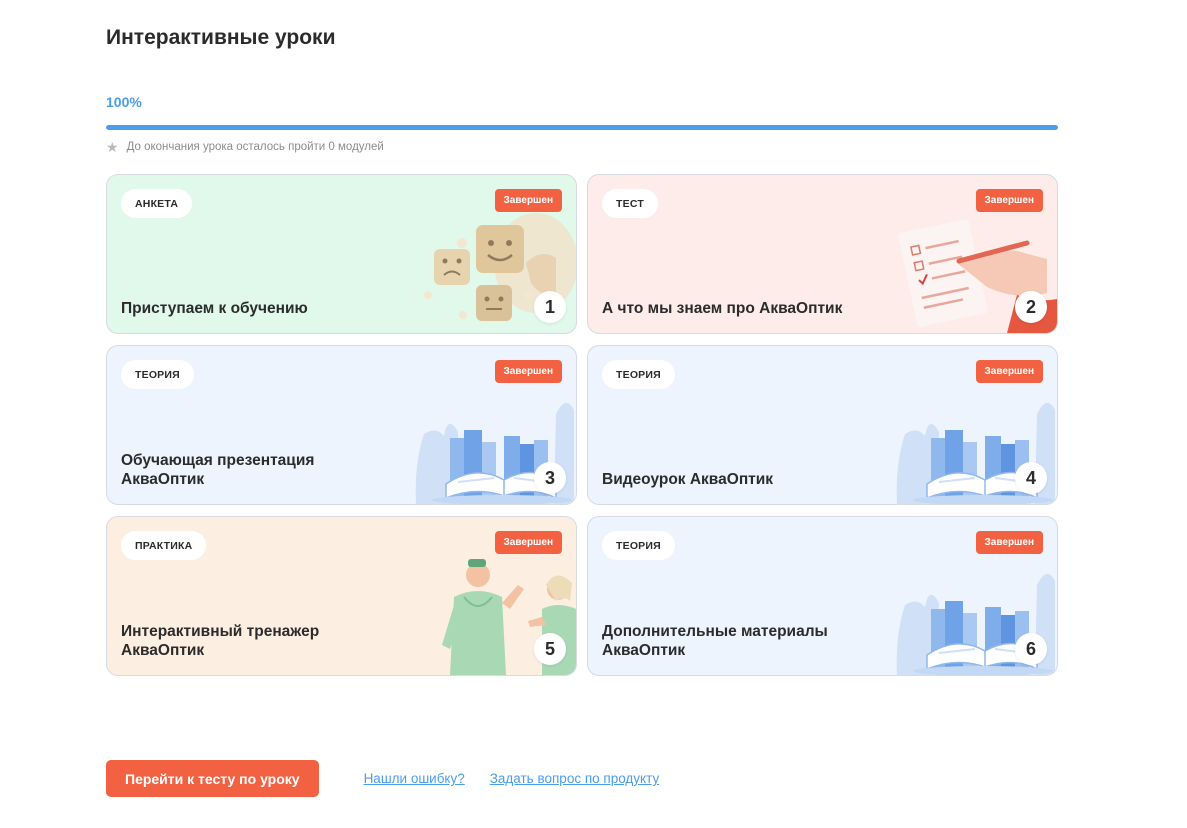 Image resolution: width=1187 pixels, height=828 pixels. What do you see at coordinates (715, 641) in the screenshot?
I see `module-title: Дополнительные материалы АкваОптик` at bounding box center [715, 641].